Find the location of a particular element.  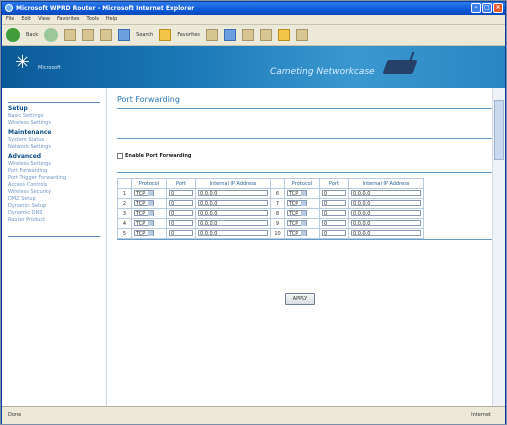

history-icon is located at coordinates (211, 35).